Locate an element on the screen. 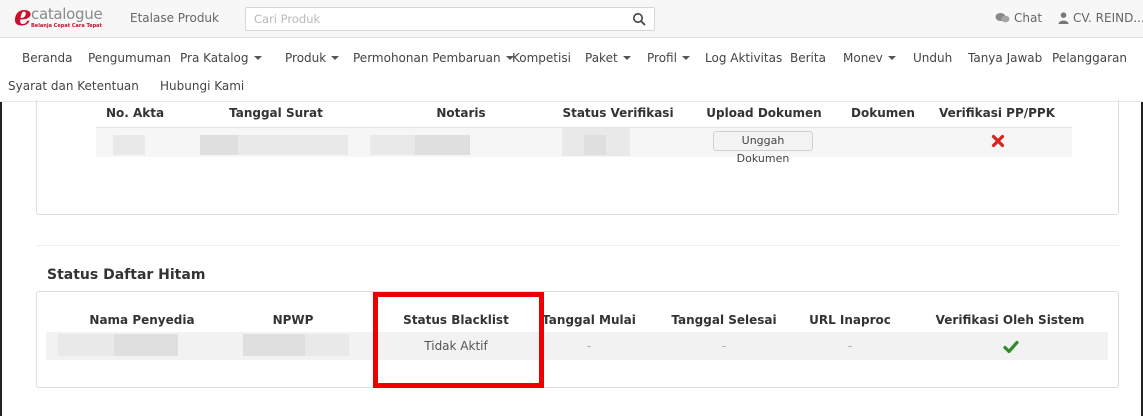  chat-label: Chat is located at coordinates (1028, 18).